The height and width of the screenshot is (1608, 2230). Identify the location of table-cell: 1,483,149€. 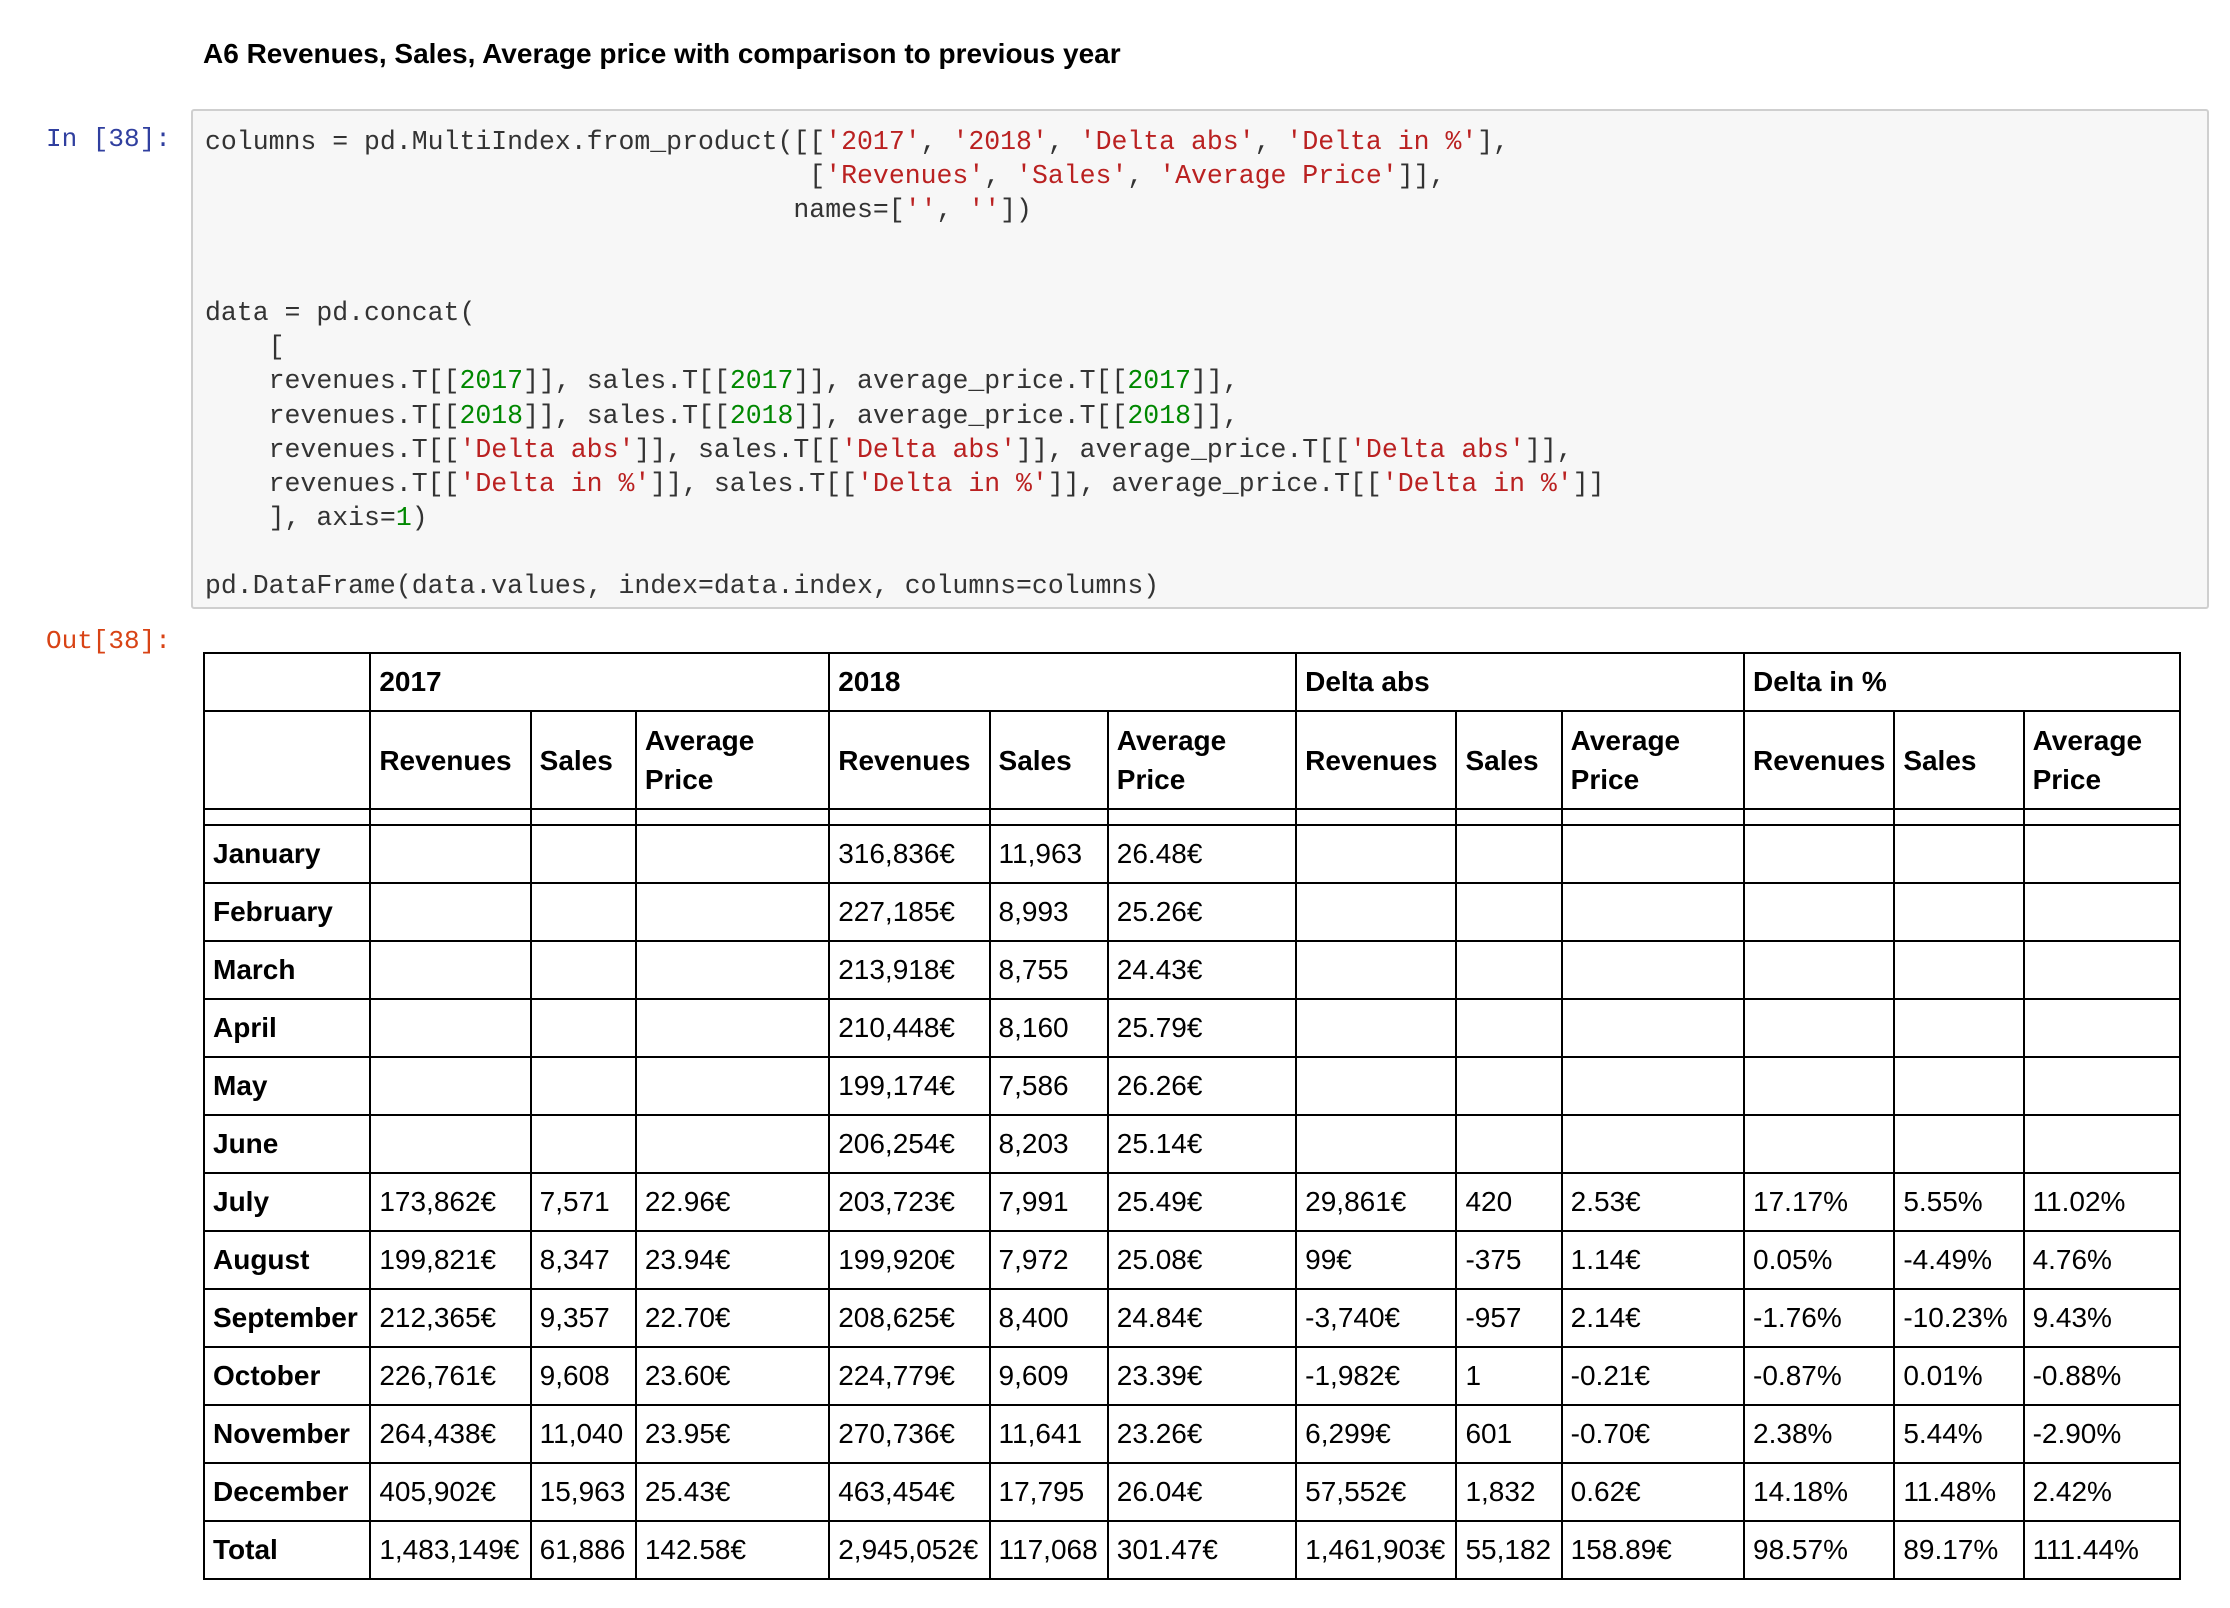
(450, 1550).